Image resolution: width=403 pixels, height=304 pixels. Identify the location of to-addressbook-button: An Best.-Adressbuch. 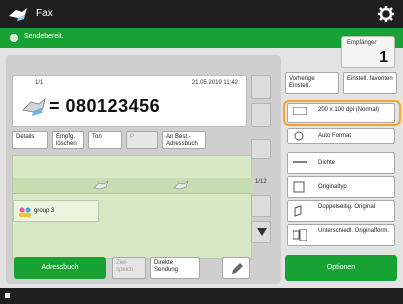
(184, 140).